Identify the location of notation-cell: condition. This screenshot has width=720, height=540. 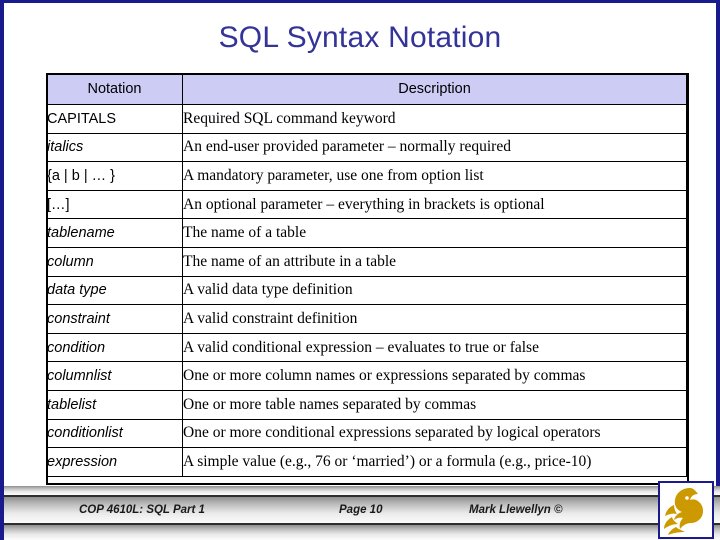
(114, 347).